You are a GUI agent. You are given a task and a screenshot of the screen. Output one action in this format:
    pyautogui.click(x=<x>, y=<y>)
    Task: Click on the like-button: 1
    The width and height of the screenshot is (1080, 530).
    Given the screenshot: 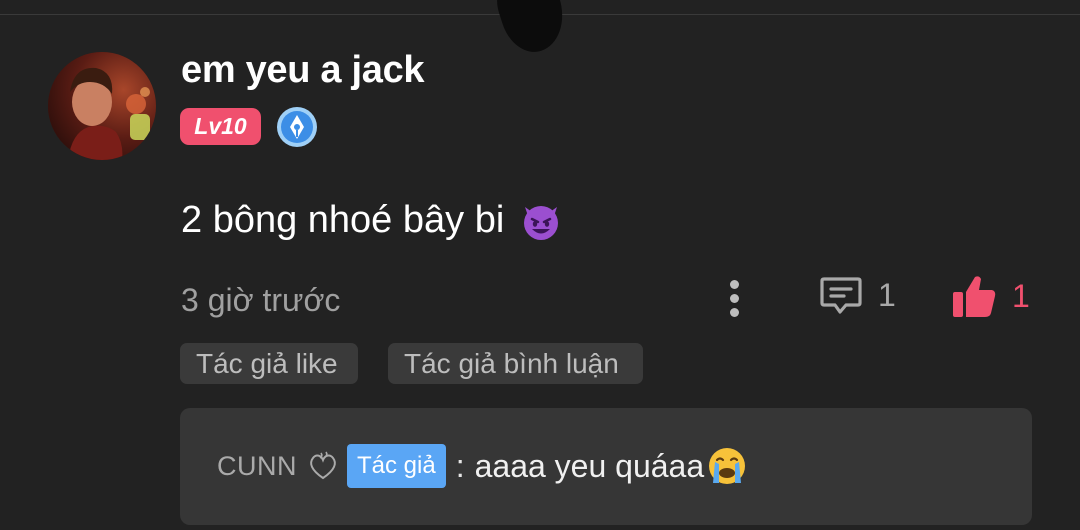 What is the action you would take?
    pyautogui.click(x=990, y=296)
    